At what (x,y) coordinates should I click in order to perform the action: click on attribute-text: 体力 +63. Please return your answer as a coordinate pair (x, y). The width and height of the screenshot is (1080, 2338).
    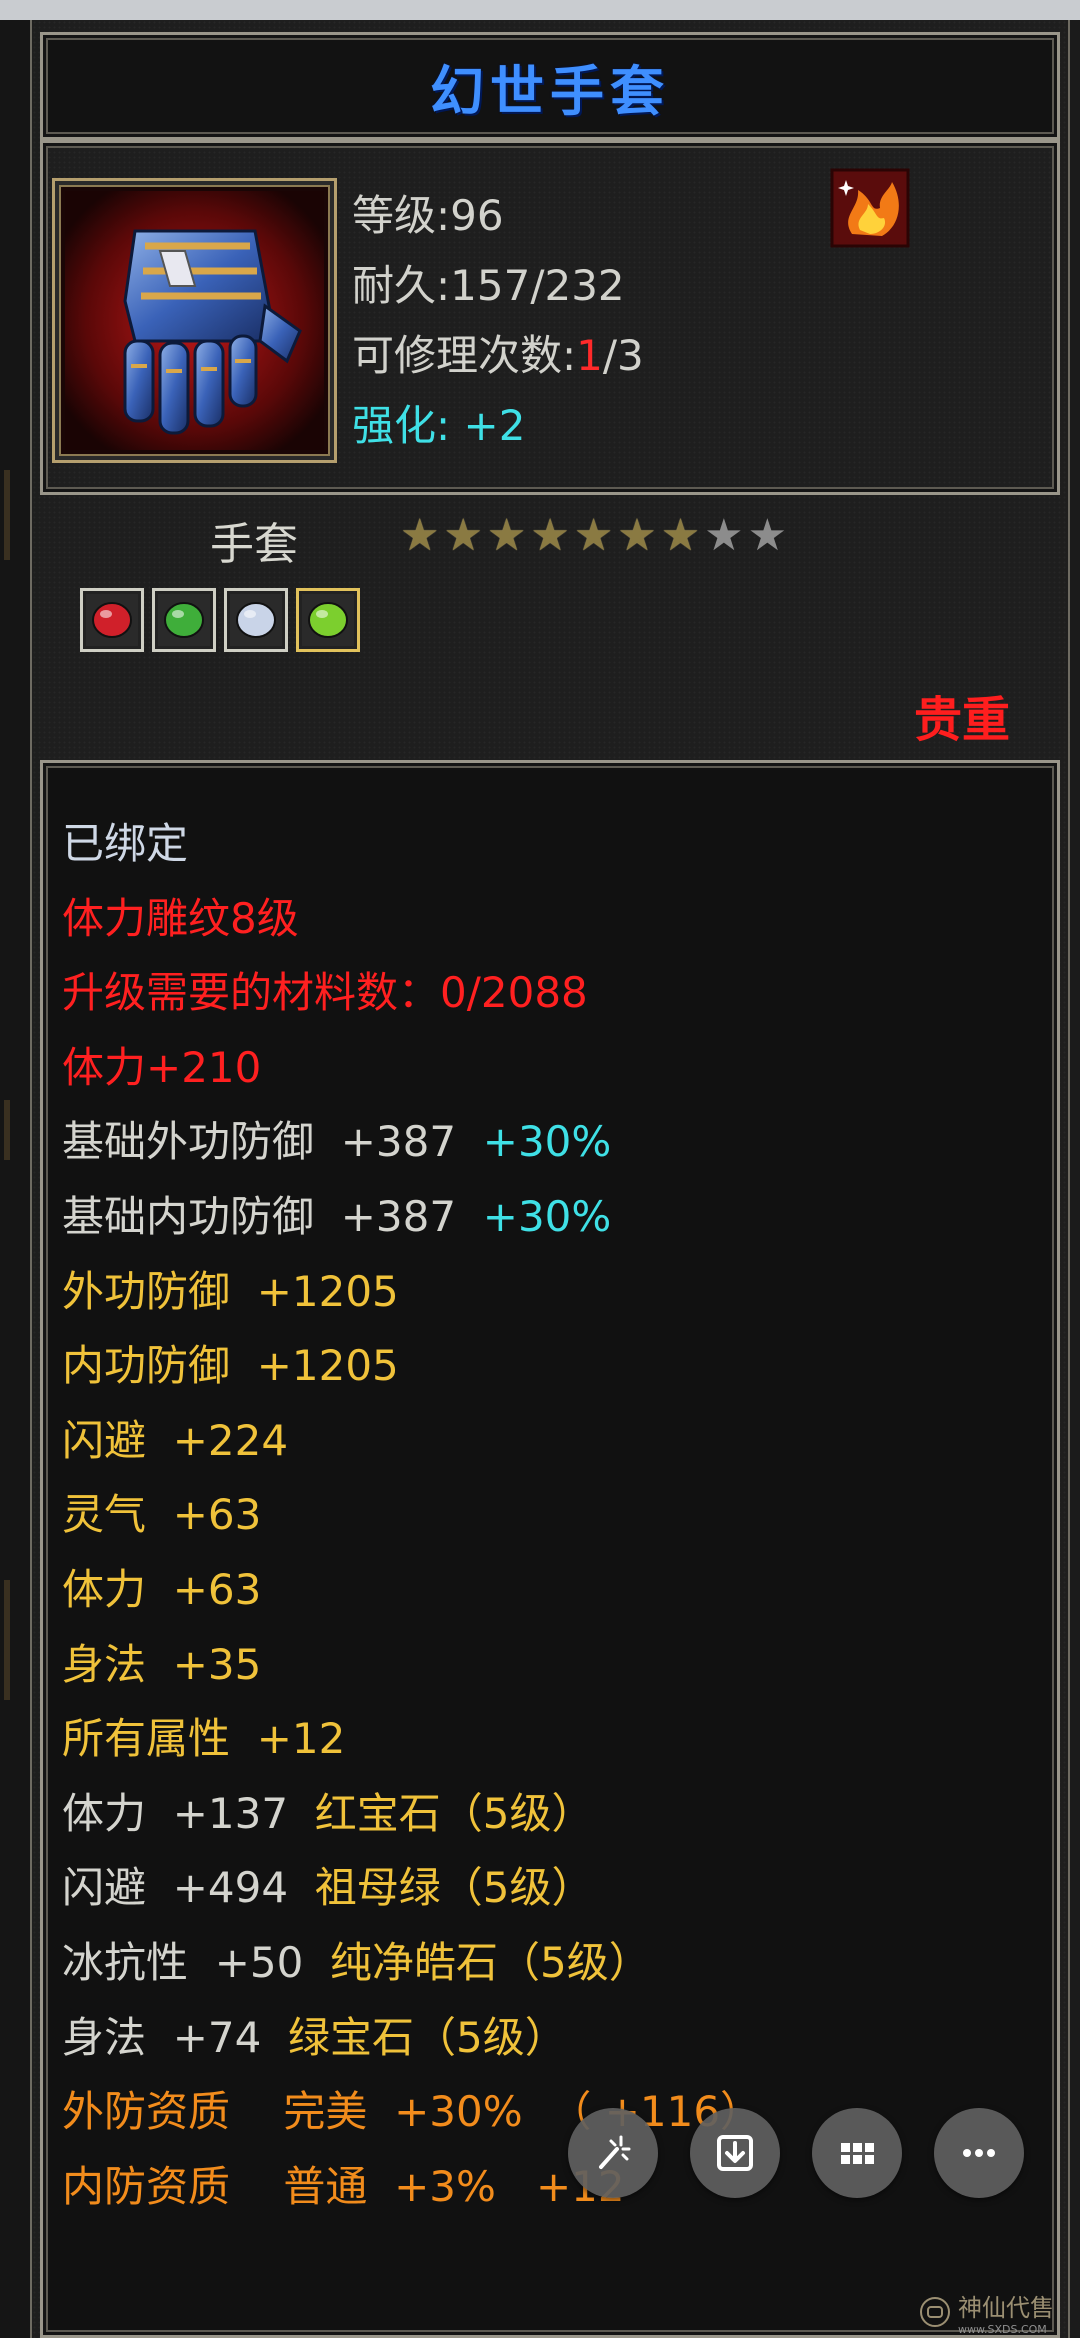
    Looking at the image, I should click on (162, 1589).